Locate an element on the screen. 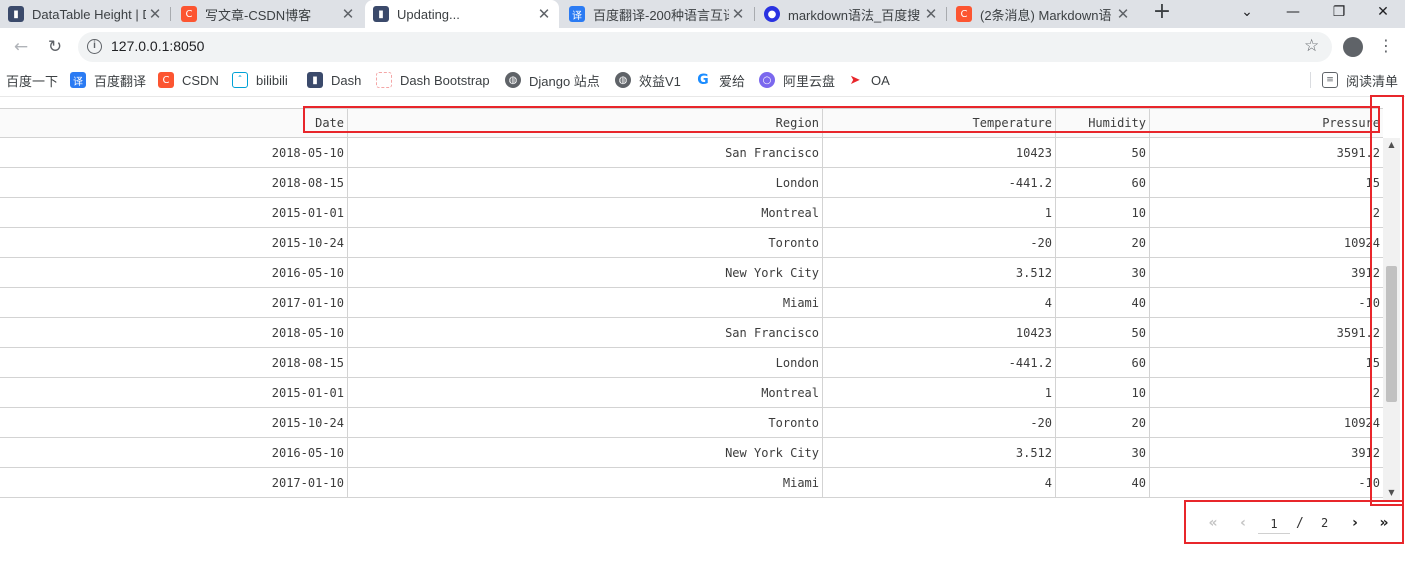 The height and width of the screenshot is (578, 1405). bookmark-oa: ➤ OA is located at coordinates (868, 80).